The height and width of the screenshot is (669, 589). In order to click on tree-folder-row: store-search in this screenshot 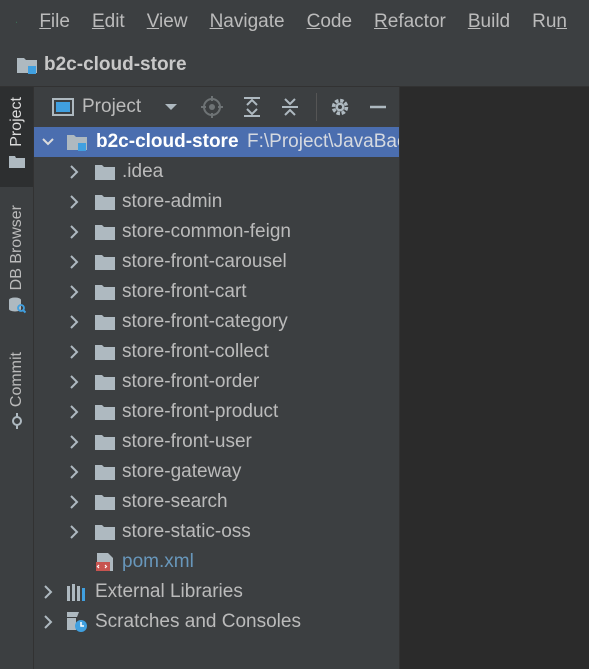, I will do `click(216, 502)`.